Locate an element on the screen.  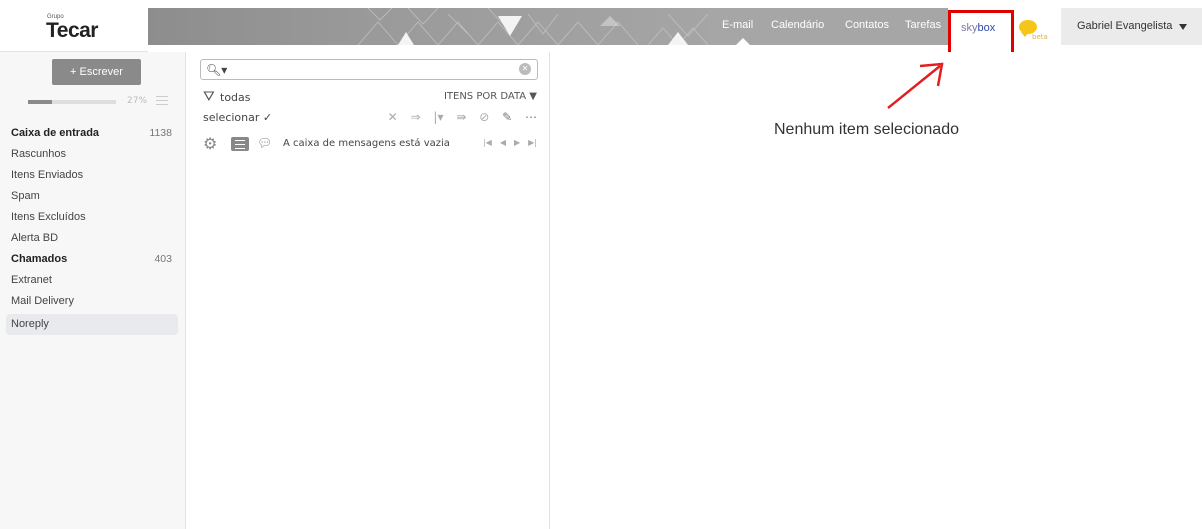
logo-name: Tecar is located at coordinates (72, 30).